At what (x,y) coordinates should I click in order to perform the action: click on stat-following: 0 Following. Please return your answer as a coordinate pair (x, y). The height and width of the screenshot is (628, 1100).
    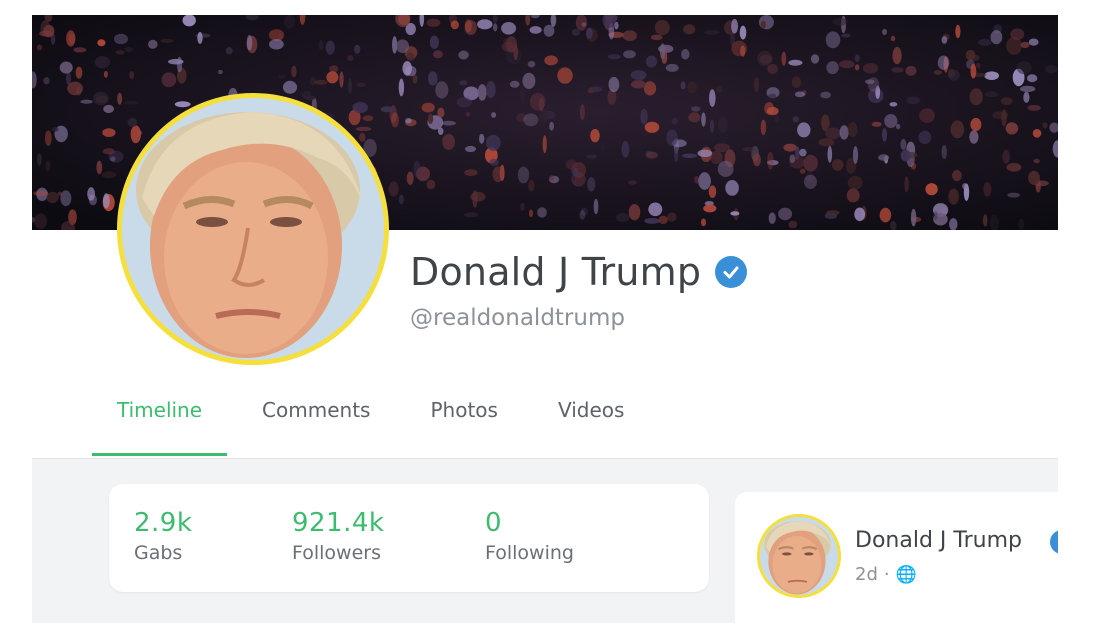
    Looking at the image, I should click on (529, 536).